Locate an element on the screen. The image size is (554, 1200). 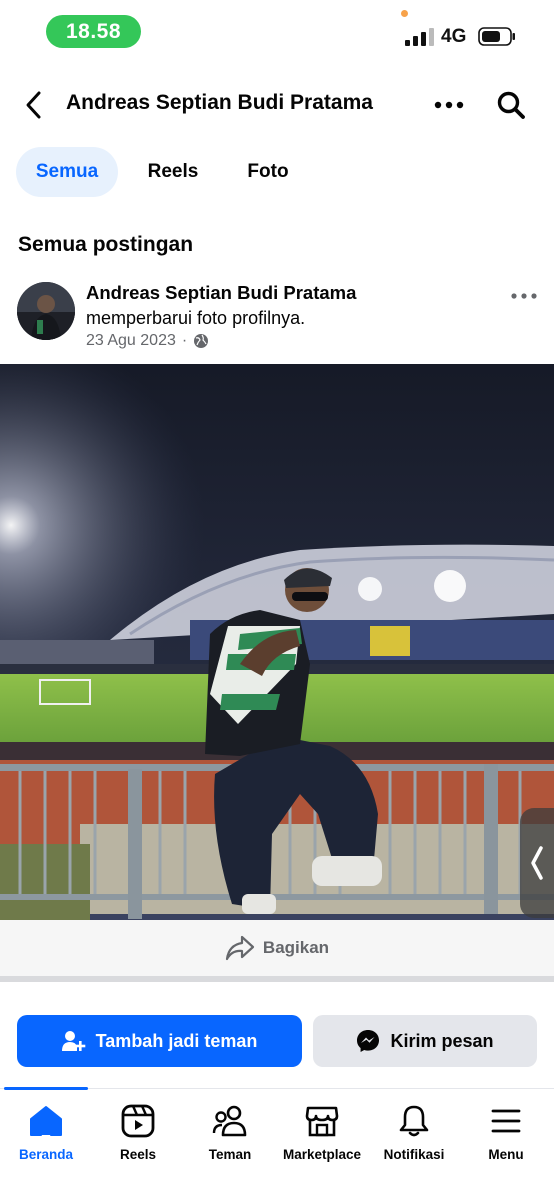
post-more-button is located at coordinates (524, 296).